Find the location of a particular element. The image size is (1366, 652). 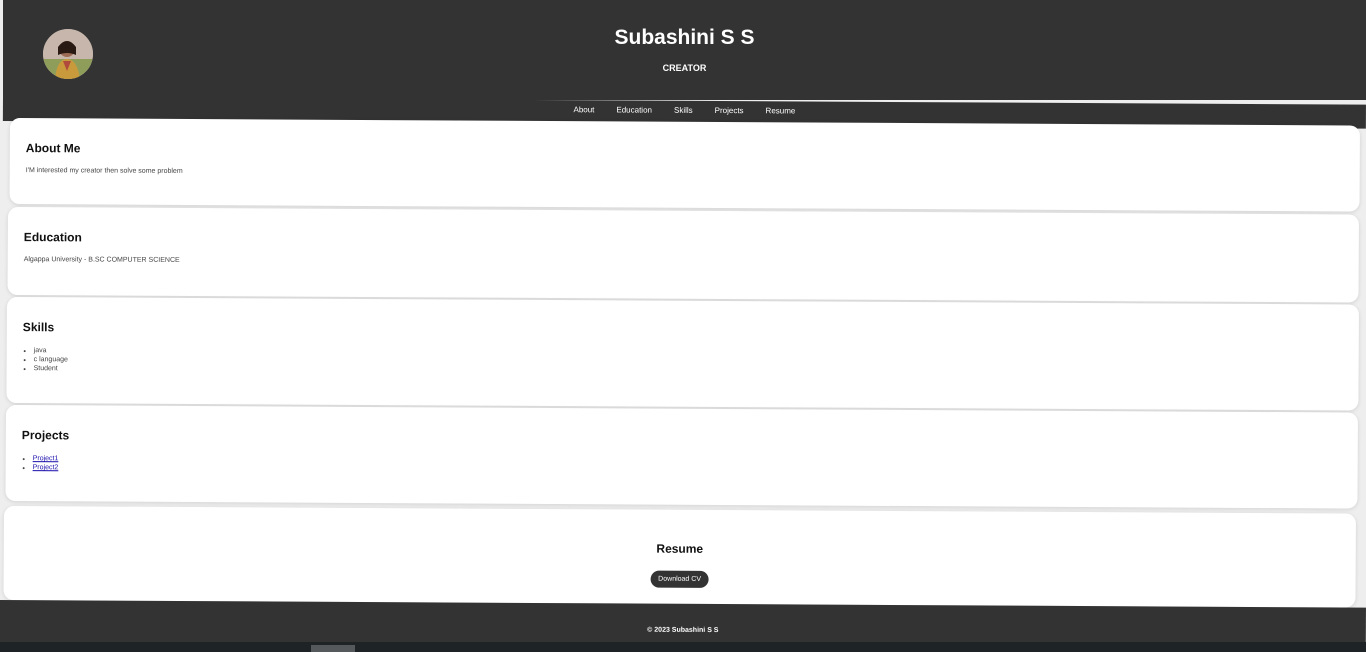

taskbar-strip is located at coordinates (683, 647).